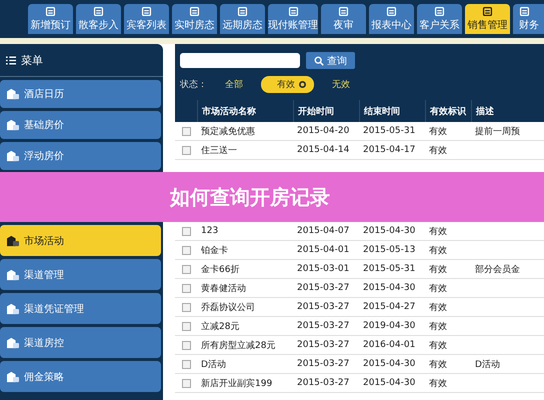 Image resolution: width=544 pixels, height=400 pixels. What do you see at coordinates (236, 383) in the screenshot?
I see `table-cell: 新店开业副宾199` at bounding box center [236, 383].